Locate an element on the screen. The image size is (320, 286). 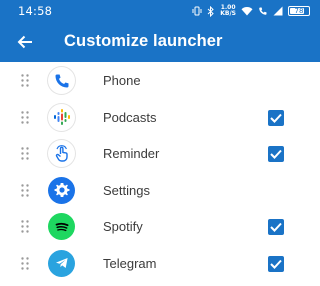
status-icons: 1.00 KB/S 78 is located at coordinates (251, 11).